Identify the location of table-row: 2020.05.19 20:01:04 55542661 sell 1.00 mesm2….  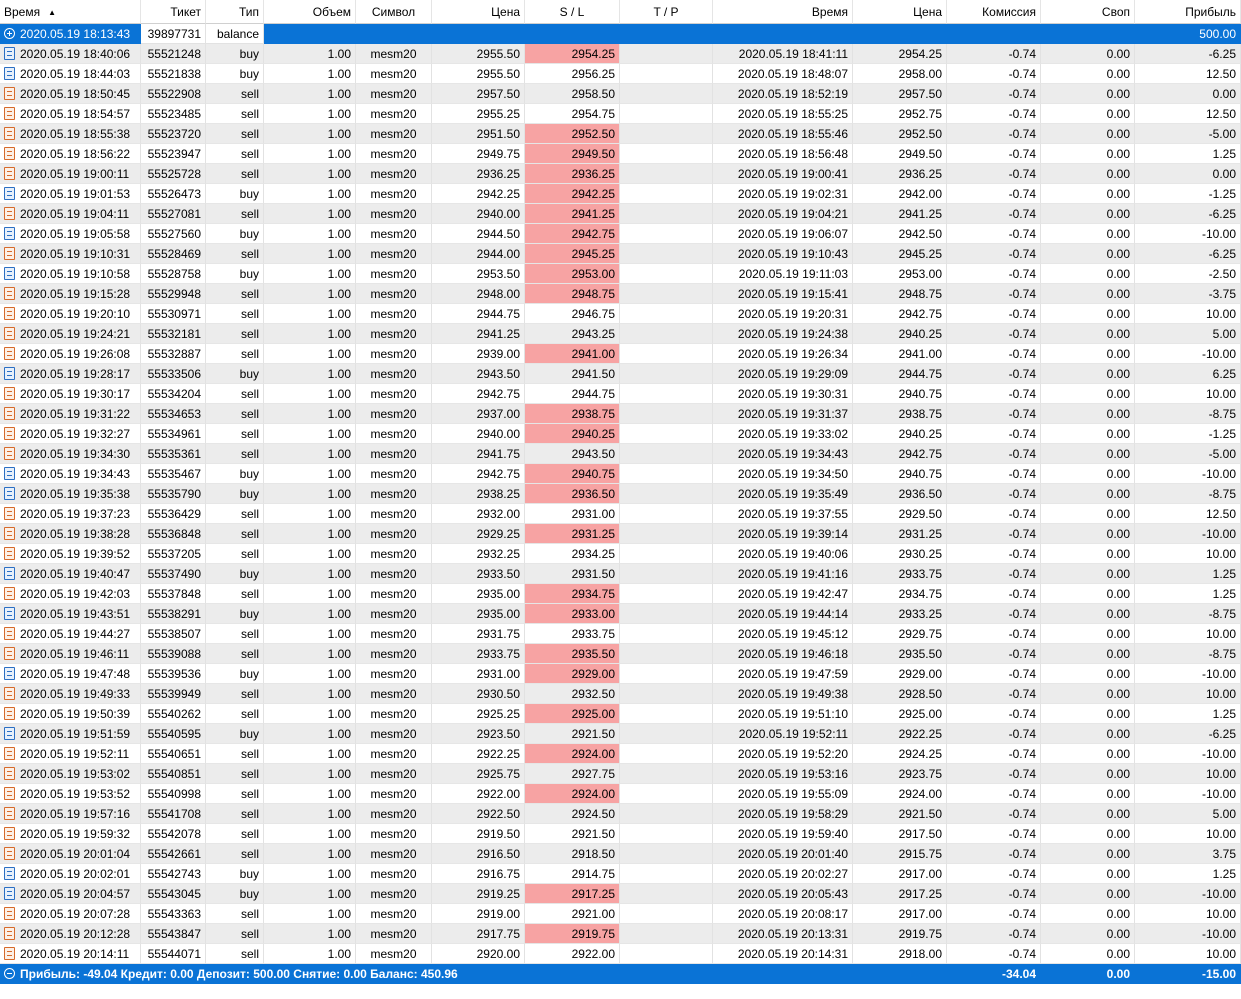
(620, 854).